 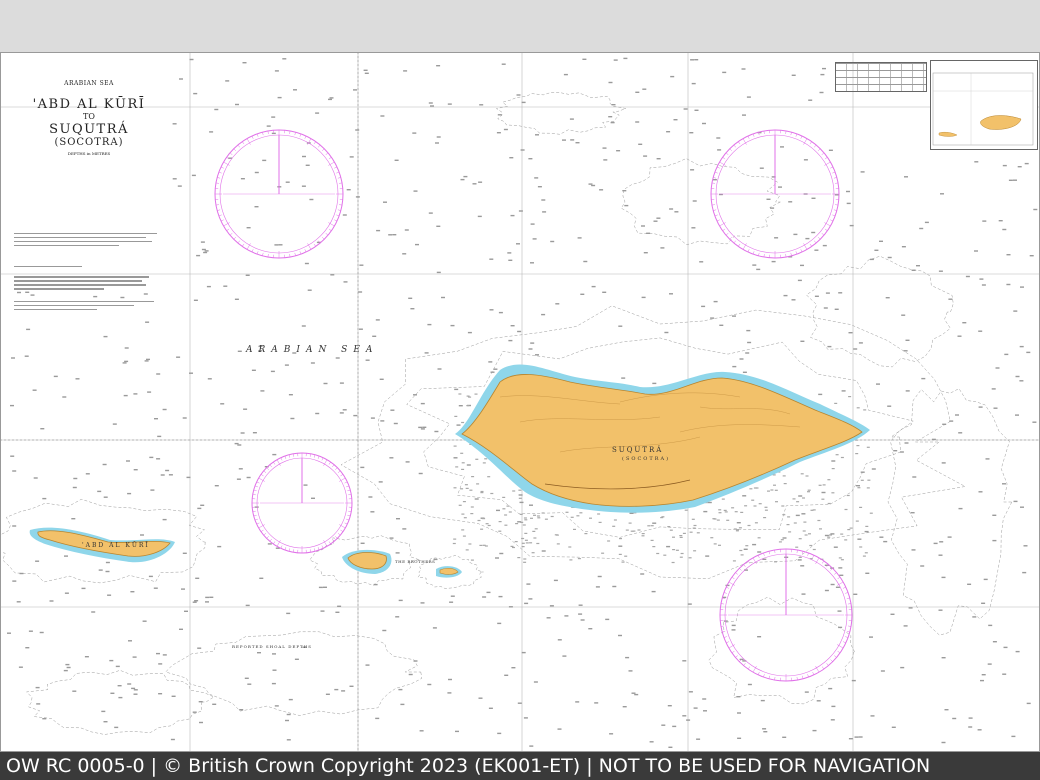 What do you see at coordinates (89, 275) in the screenshot?
I see `chart-notes` at bounding box center [89, 275].